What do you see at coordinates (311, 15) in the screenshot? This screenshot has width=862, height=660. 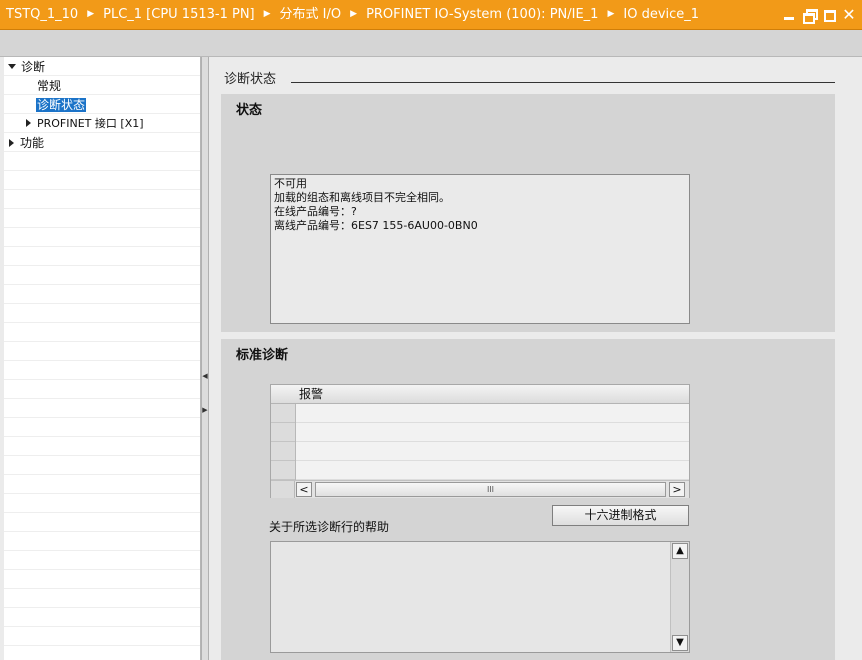 I see `breadcrumb-item-distributed-io: 分布式 I/O` at bounding box center [311, 15].